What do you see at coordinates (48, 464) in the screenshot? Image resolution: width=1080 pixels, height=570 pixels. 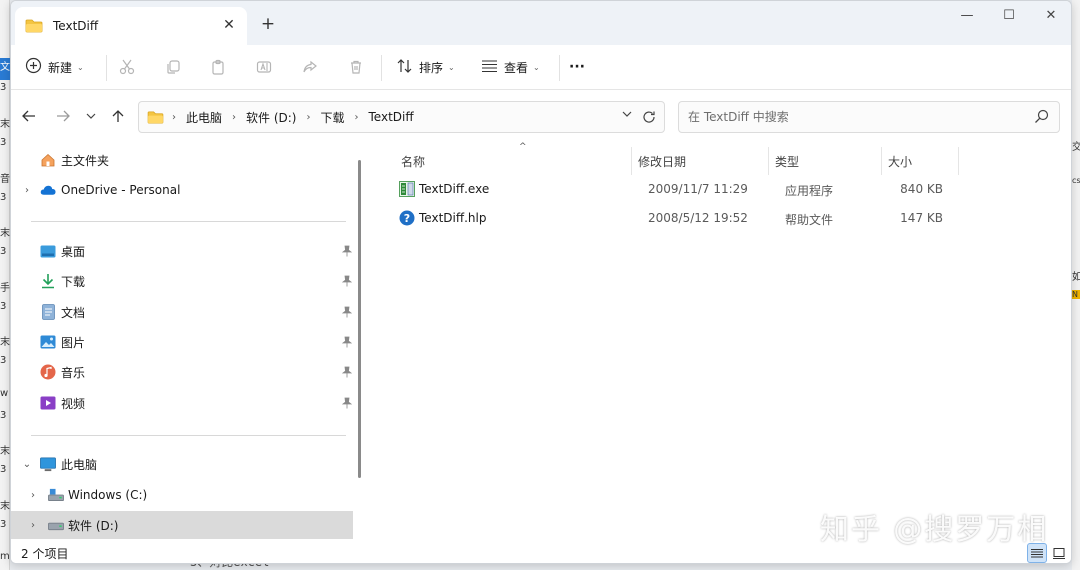 I see `computer-icon` at bounding box center [48, 464].